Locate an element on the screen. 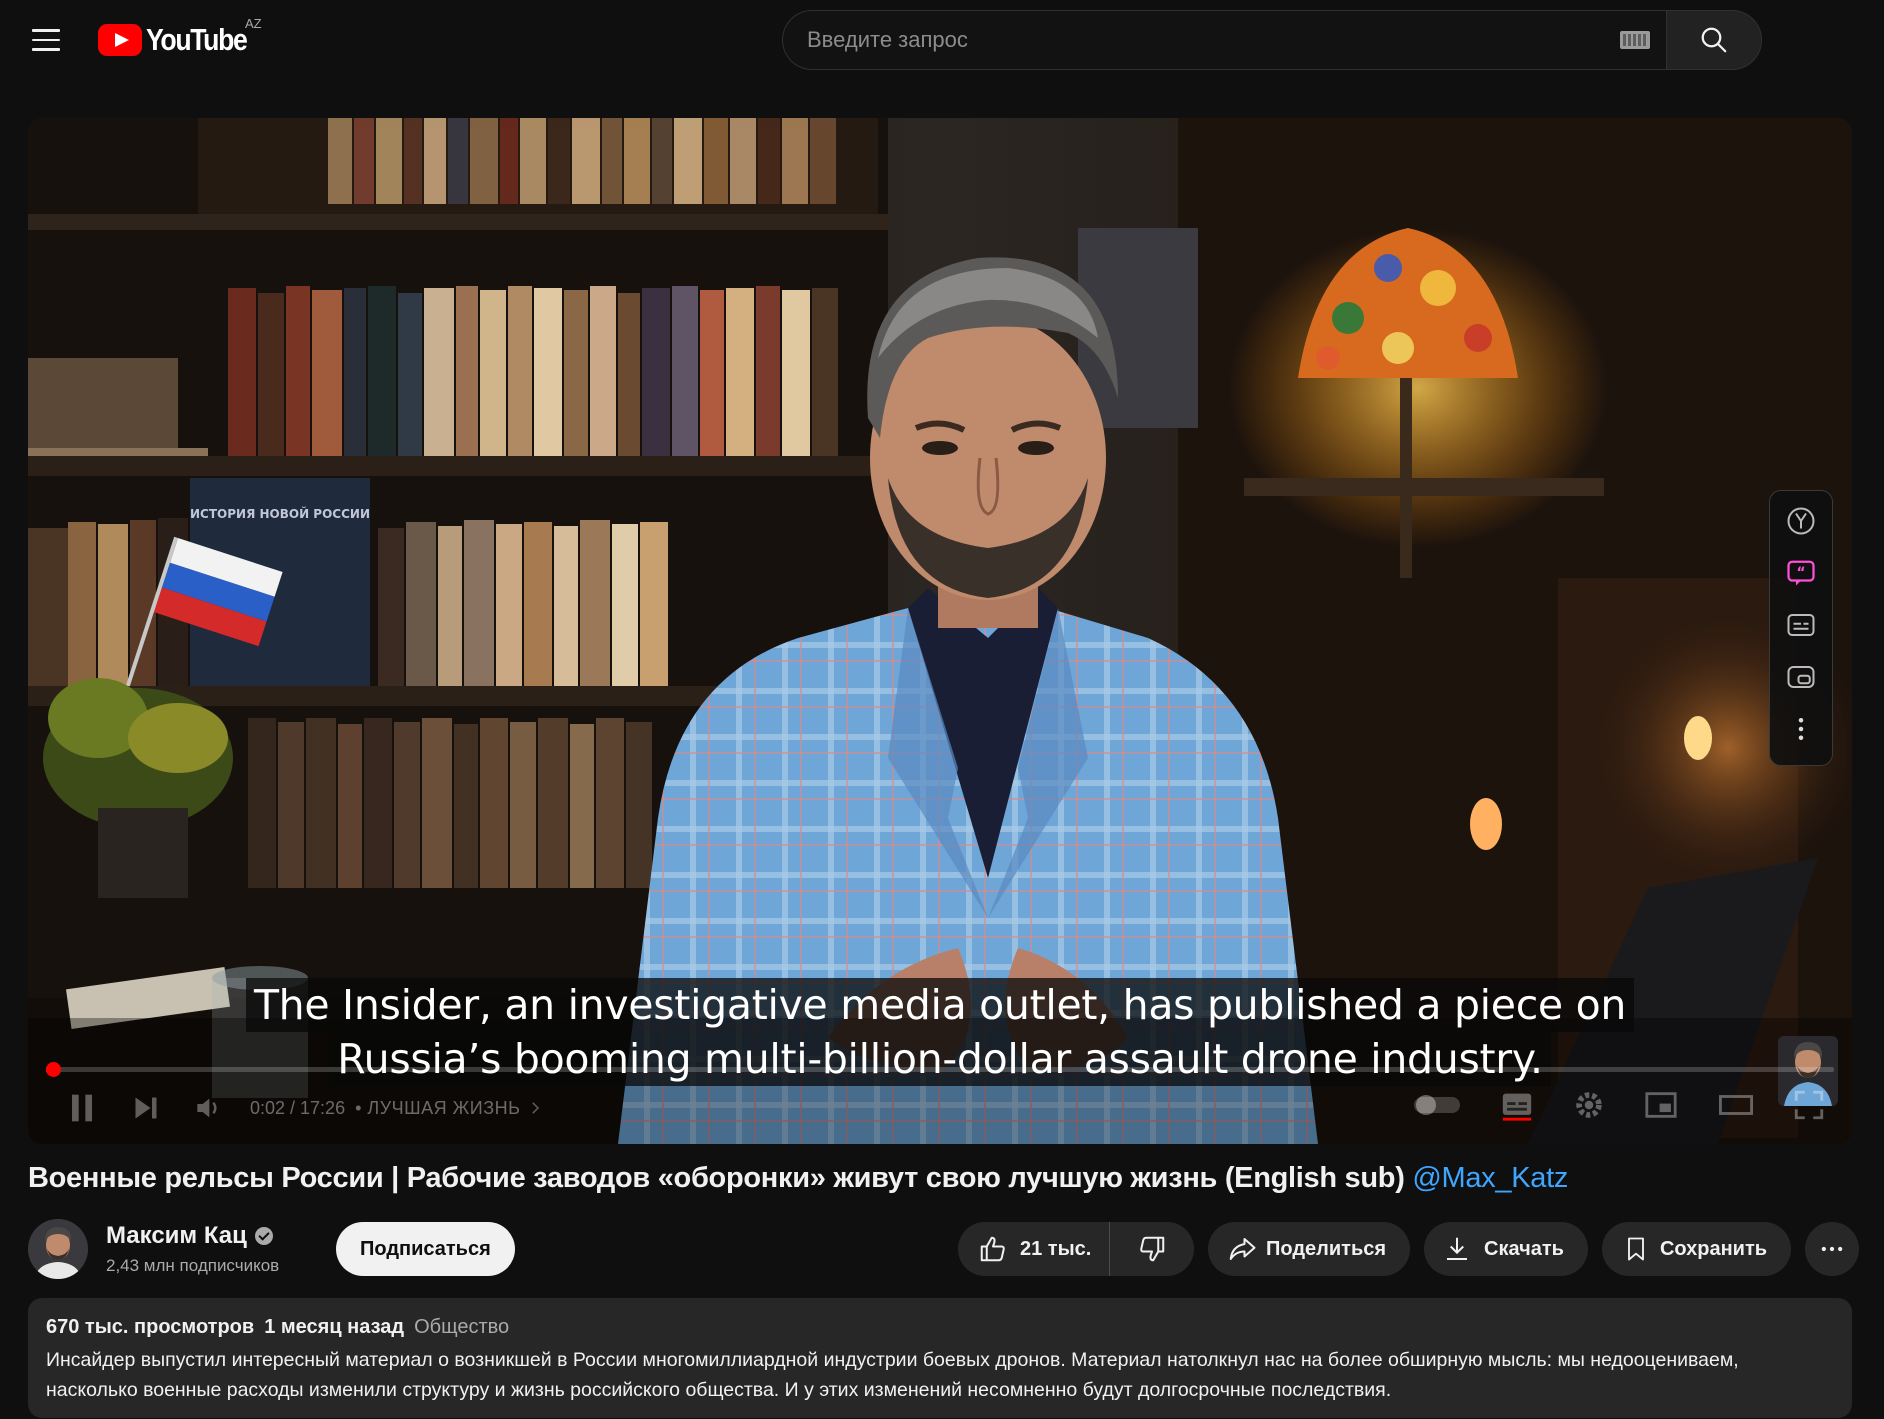 The width and height of the screenshot is (1884, 1419). download-button: Скачать is located at coordinates (1506, 1249).